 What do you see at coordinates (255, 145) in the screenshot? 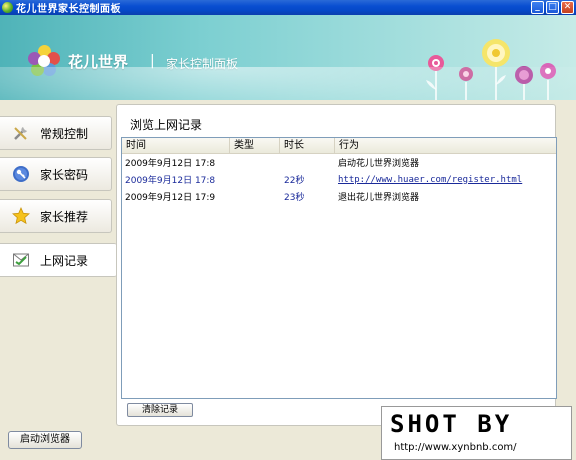
I see `column-header-type: 类型` at bounding box center [255, 145].